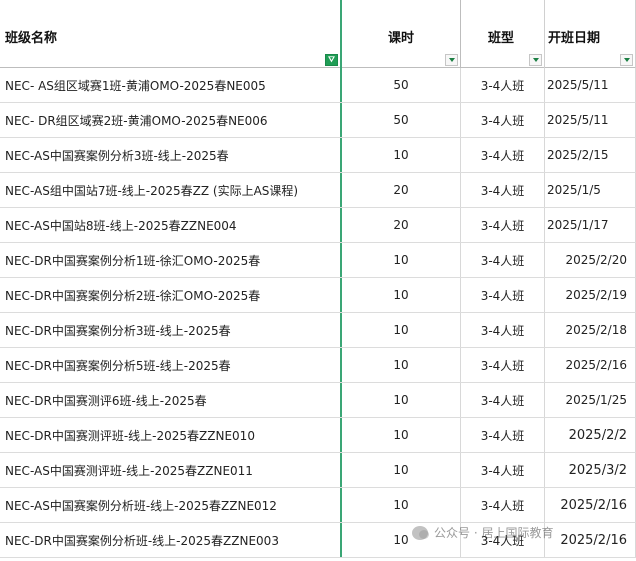  What do you see at coordinates (171, 330) in the screenshot?
I see `cell-name: NEC-DR中国赛案例分析3班-线上-2025春` at bounding box center [171, 330].